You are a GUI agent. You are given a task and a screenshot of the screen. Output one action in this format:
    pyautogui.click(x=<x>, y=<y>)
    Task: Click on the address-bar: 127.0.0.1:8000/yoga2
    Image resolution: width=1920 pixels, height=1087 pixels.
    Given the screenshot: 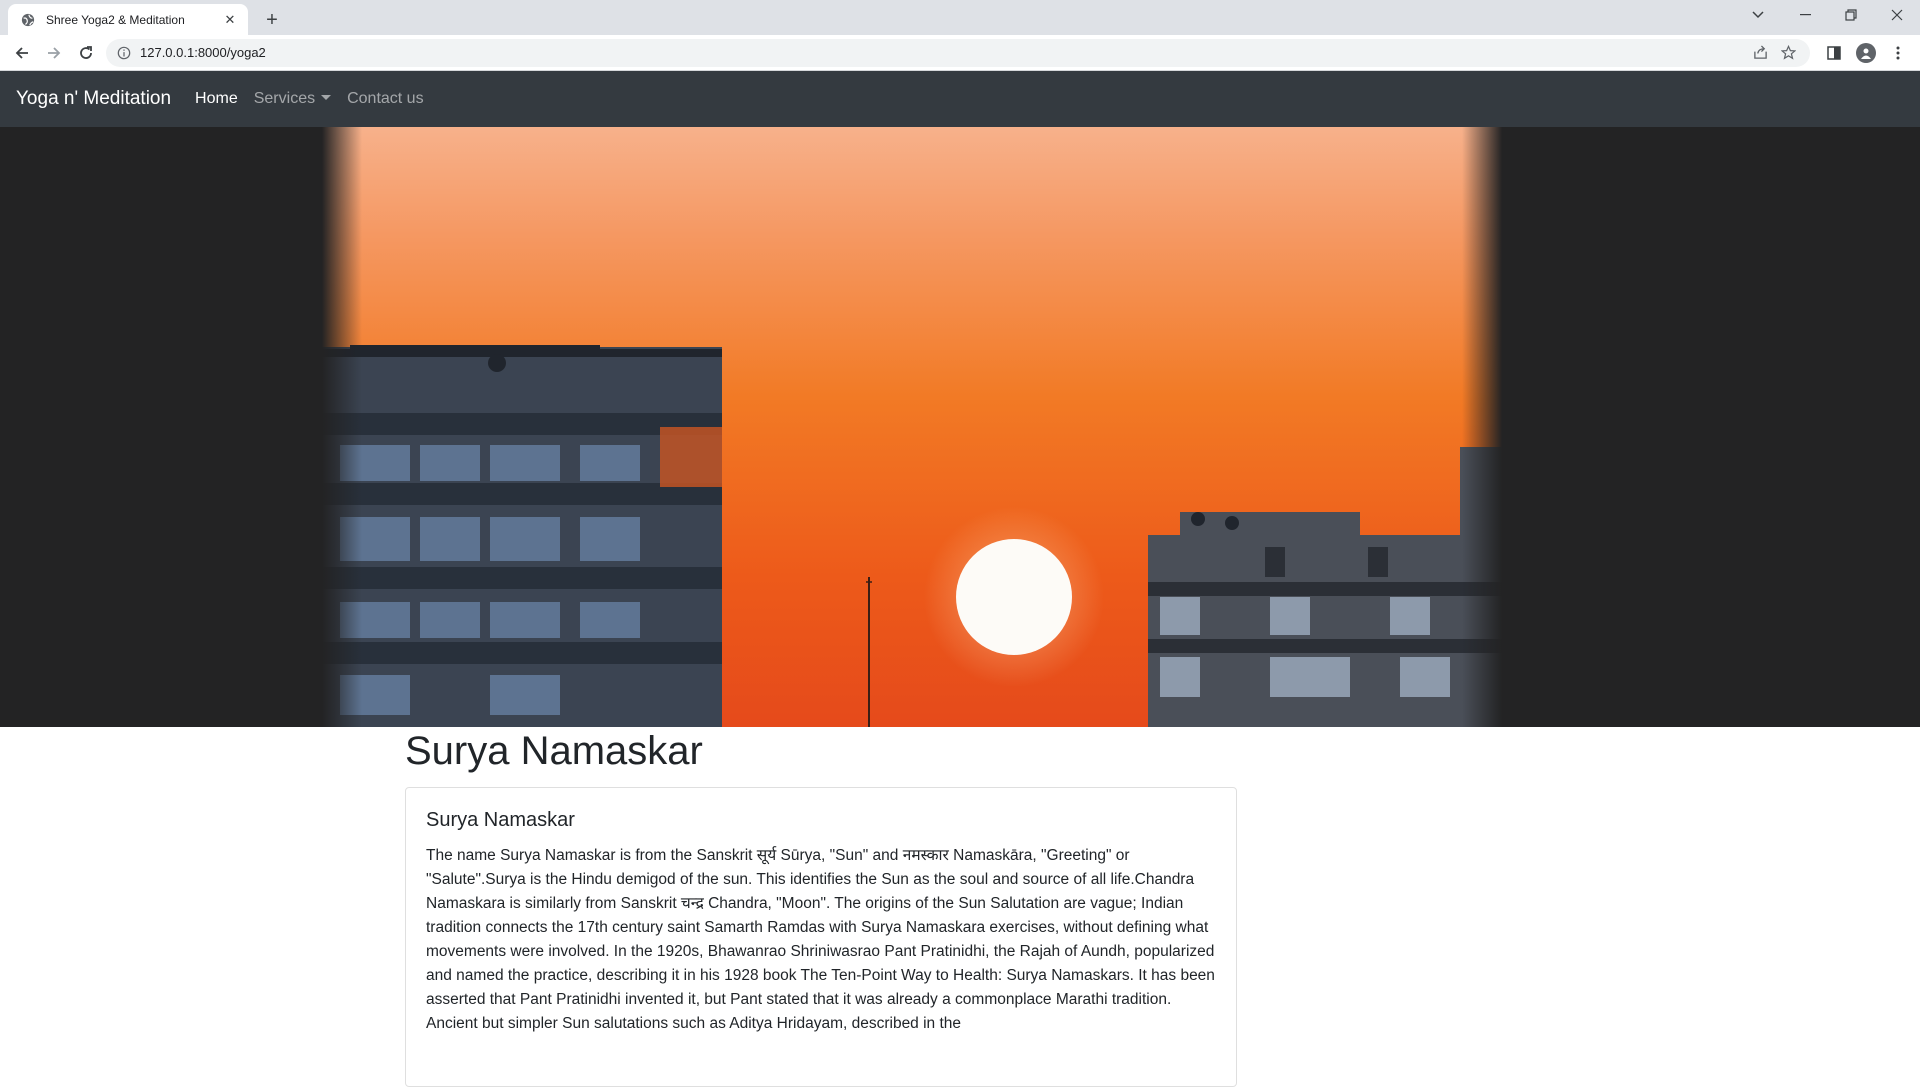 What is the action you would take?
    pyautogui.click(x=958, y=52)
    